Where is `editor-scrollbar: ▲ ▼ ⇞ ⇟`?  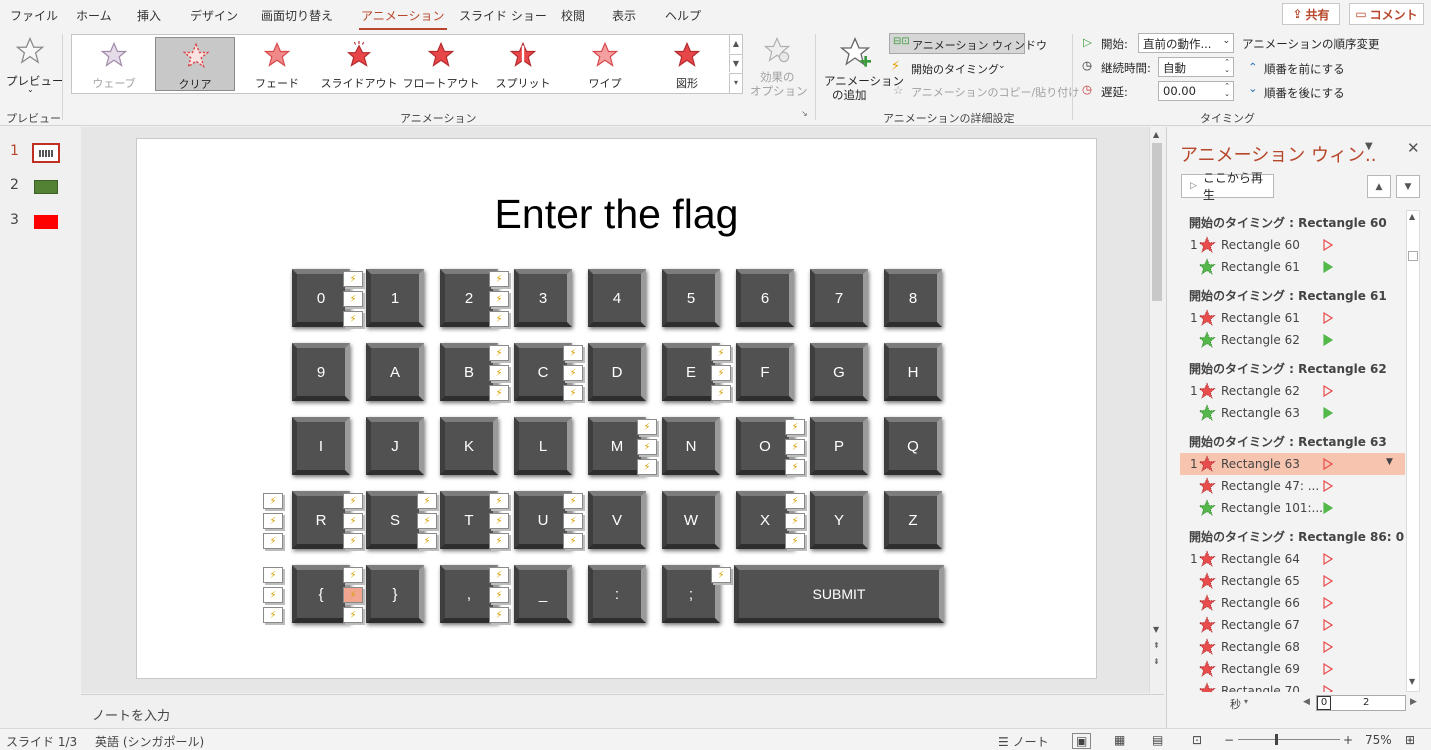 editor-scrollbar: ▲ ▼ ⇞ ⇟ is located at coordinates (1156, 410).